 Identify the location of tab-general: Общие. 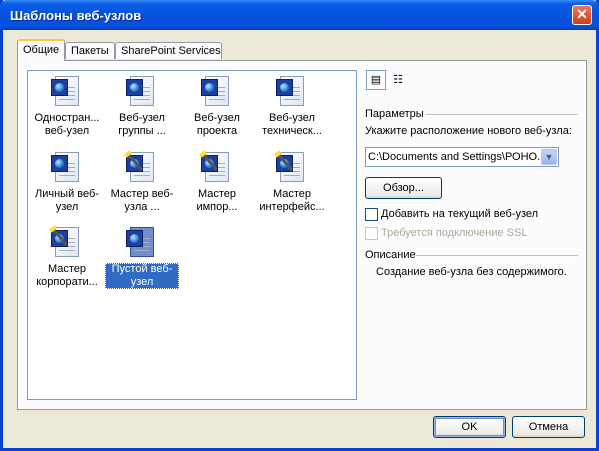
(41, 50).